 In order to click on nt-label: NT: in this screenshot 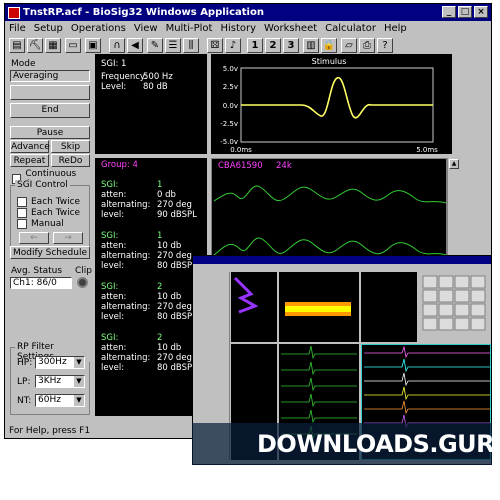, I will do `click(24, 401)`.